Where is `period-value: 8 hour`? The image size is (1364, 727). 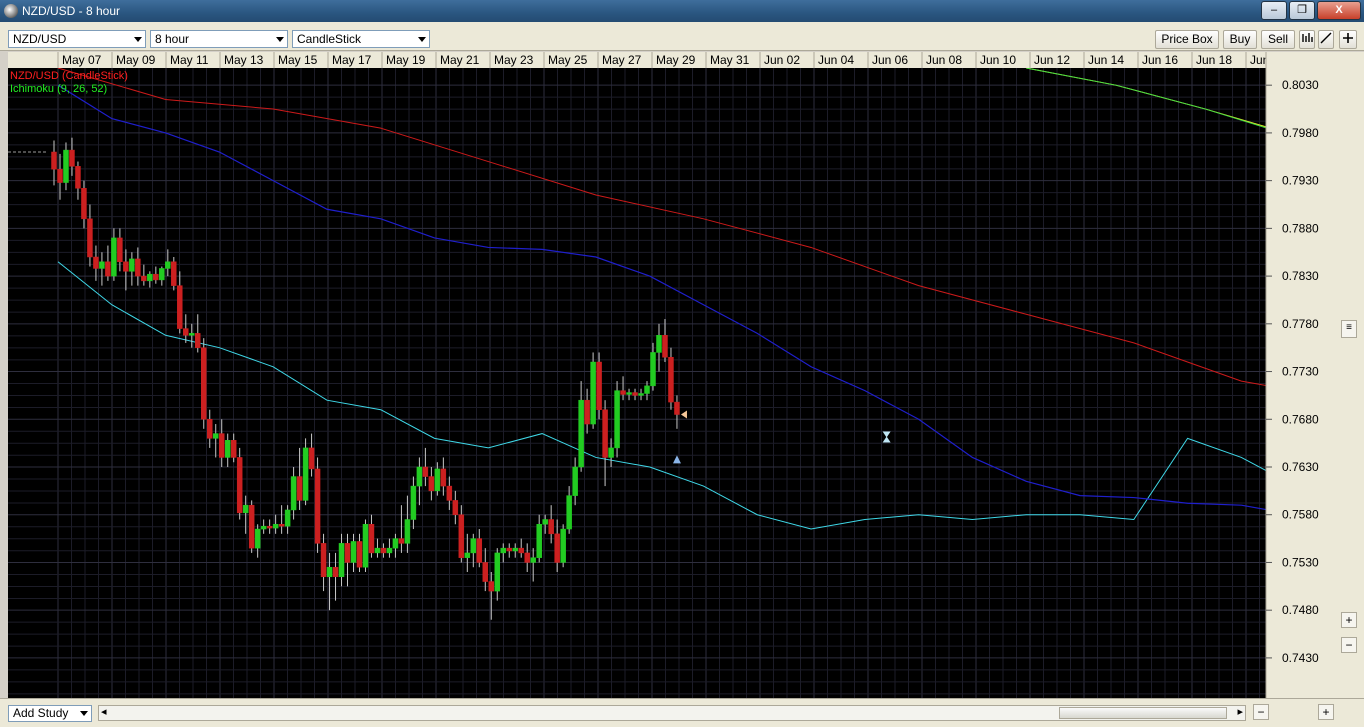 period-value: 8 hour is located at coordinates (172, 39).